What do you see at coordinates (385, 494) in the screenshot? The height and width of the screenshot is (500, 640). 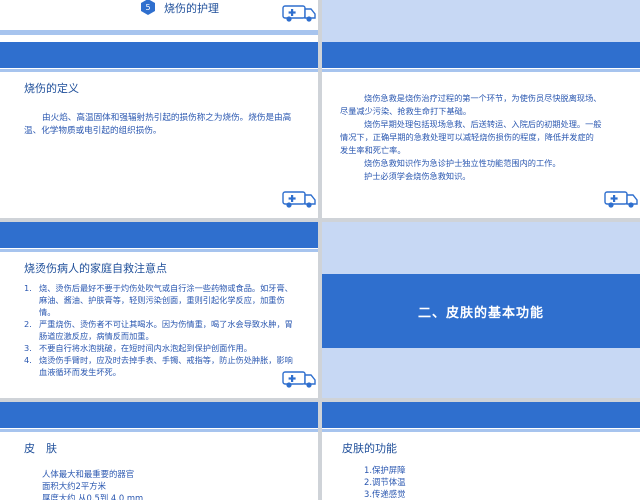 I see `list-item: 3.传递感觉` at bounding box center [385, 494].